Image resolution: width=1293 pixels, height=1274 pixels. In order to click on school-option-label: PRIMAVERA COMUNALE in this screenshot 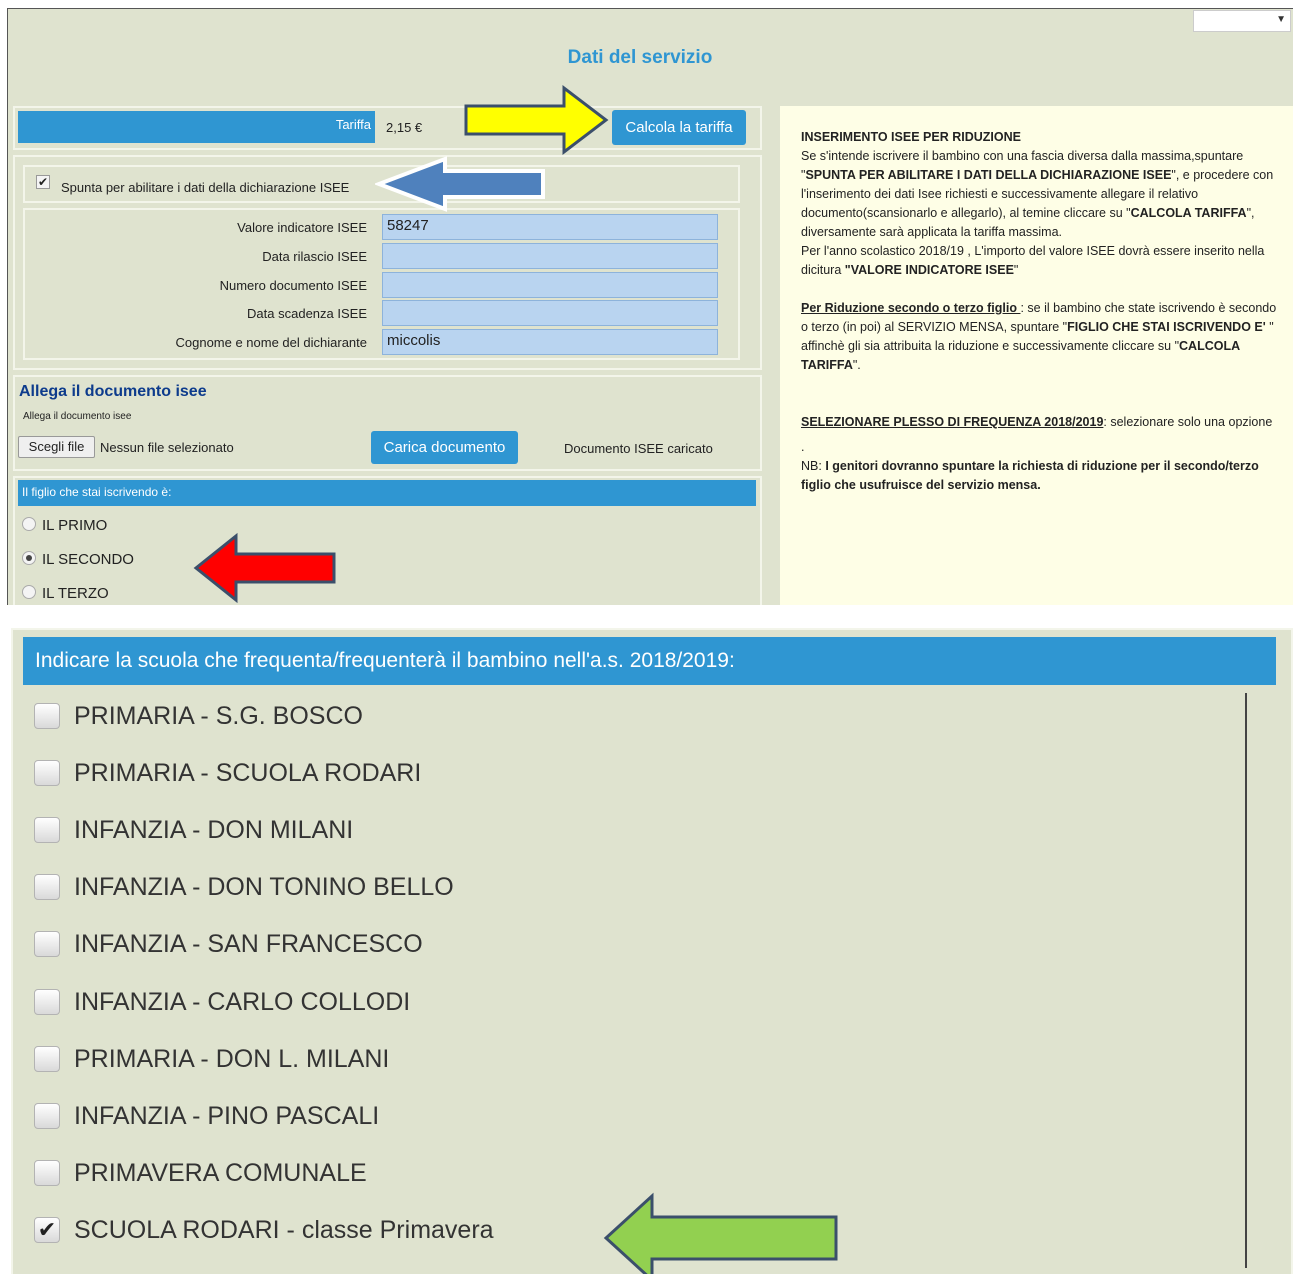, I will do `click(220, 1173)`.